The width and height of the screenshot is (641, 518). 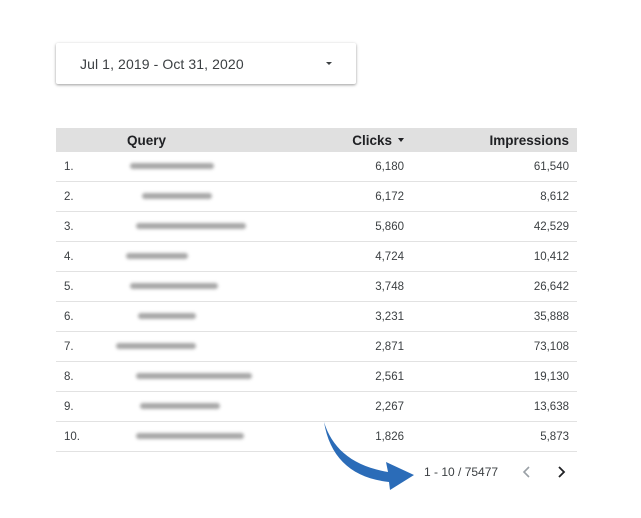 What do you see at coordinates (340, 376) in the screenshot?
I see `clicks-cell: 2,561` at bounding box center [340, 376].